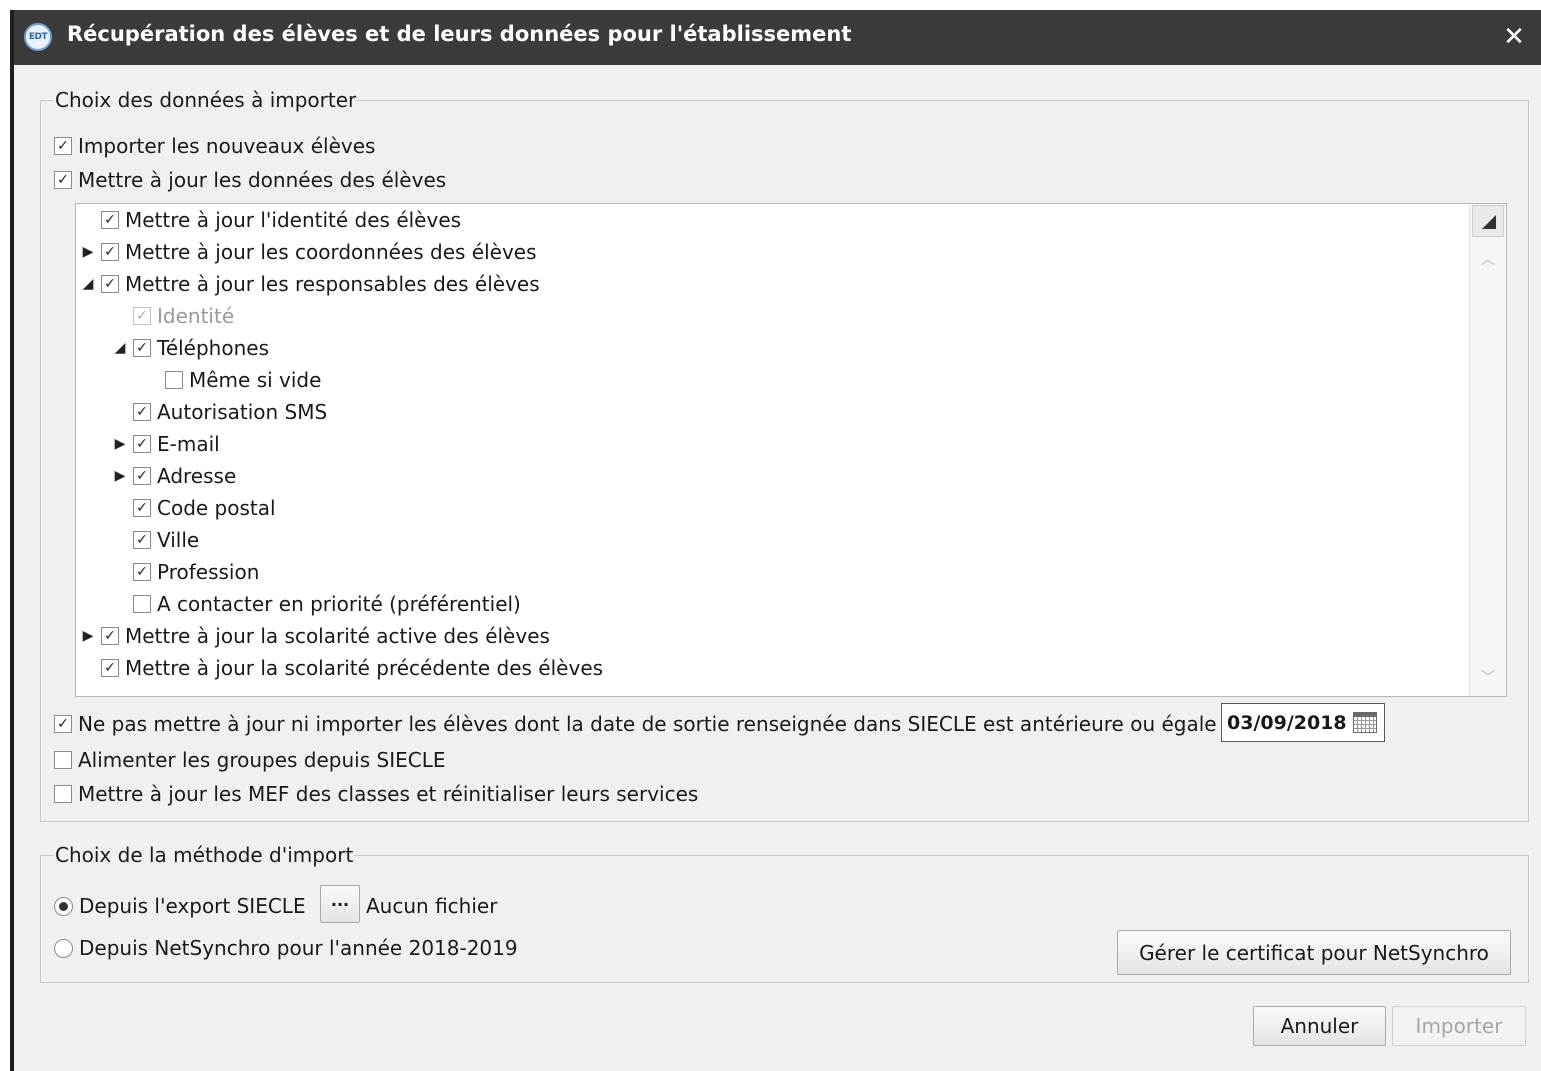 The image size is (1541, 1071). I want to click on from-netsynchro-label: Depuis NetSynchro pour l'année 2018-2019, so click(298, 948).